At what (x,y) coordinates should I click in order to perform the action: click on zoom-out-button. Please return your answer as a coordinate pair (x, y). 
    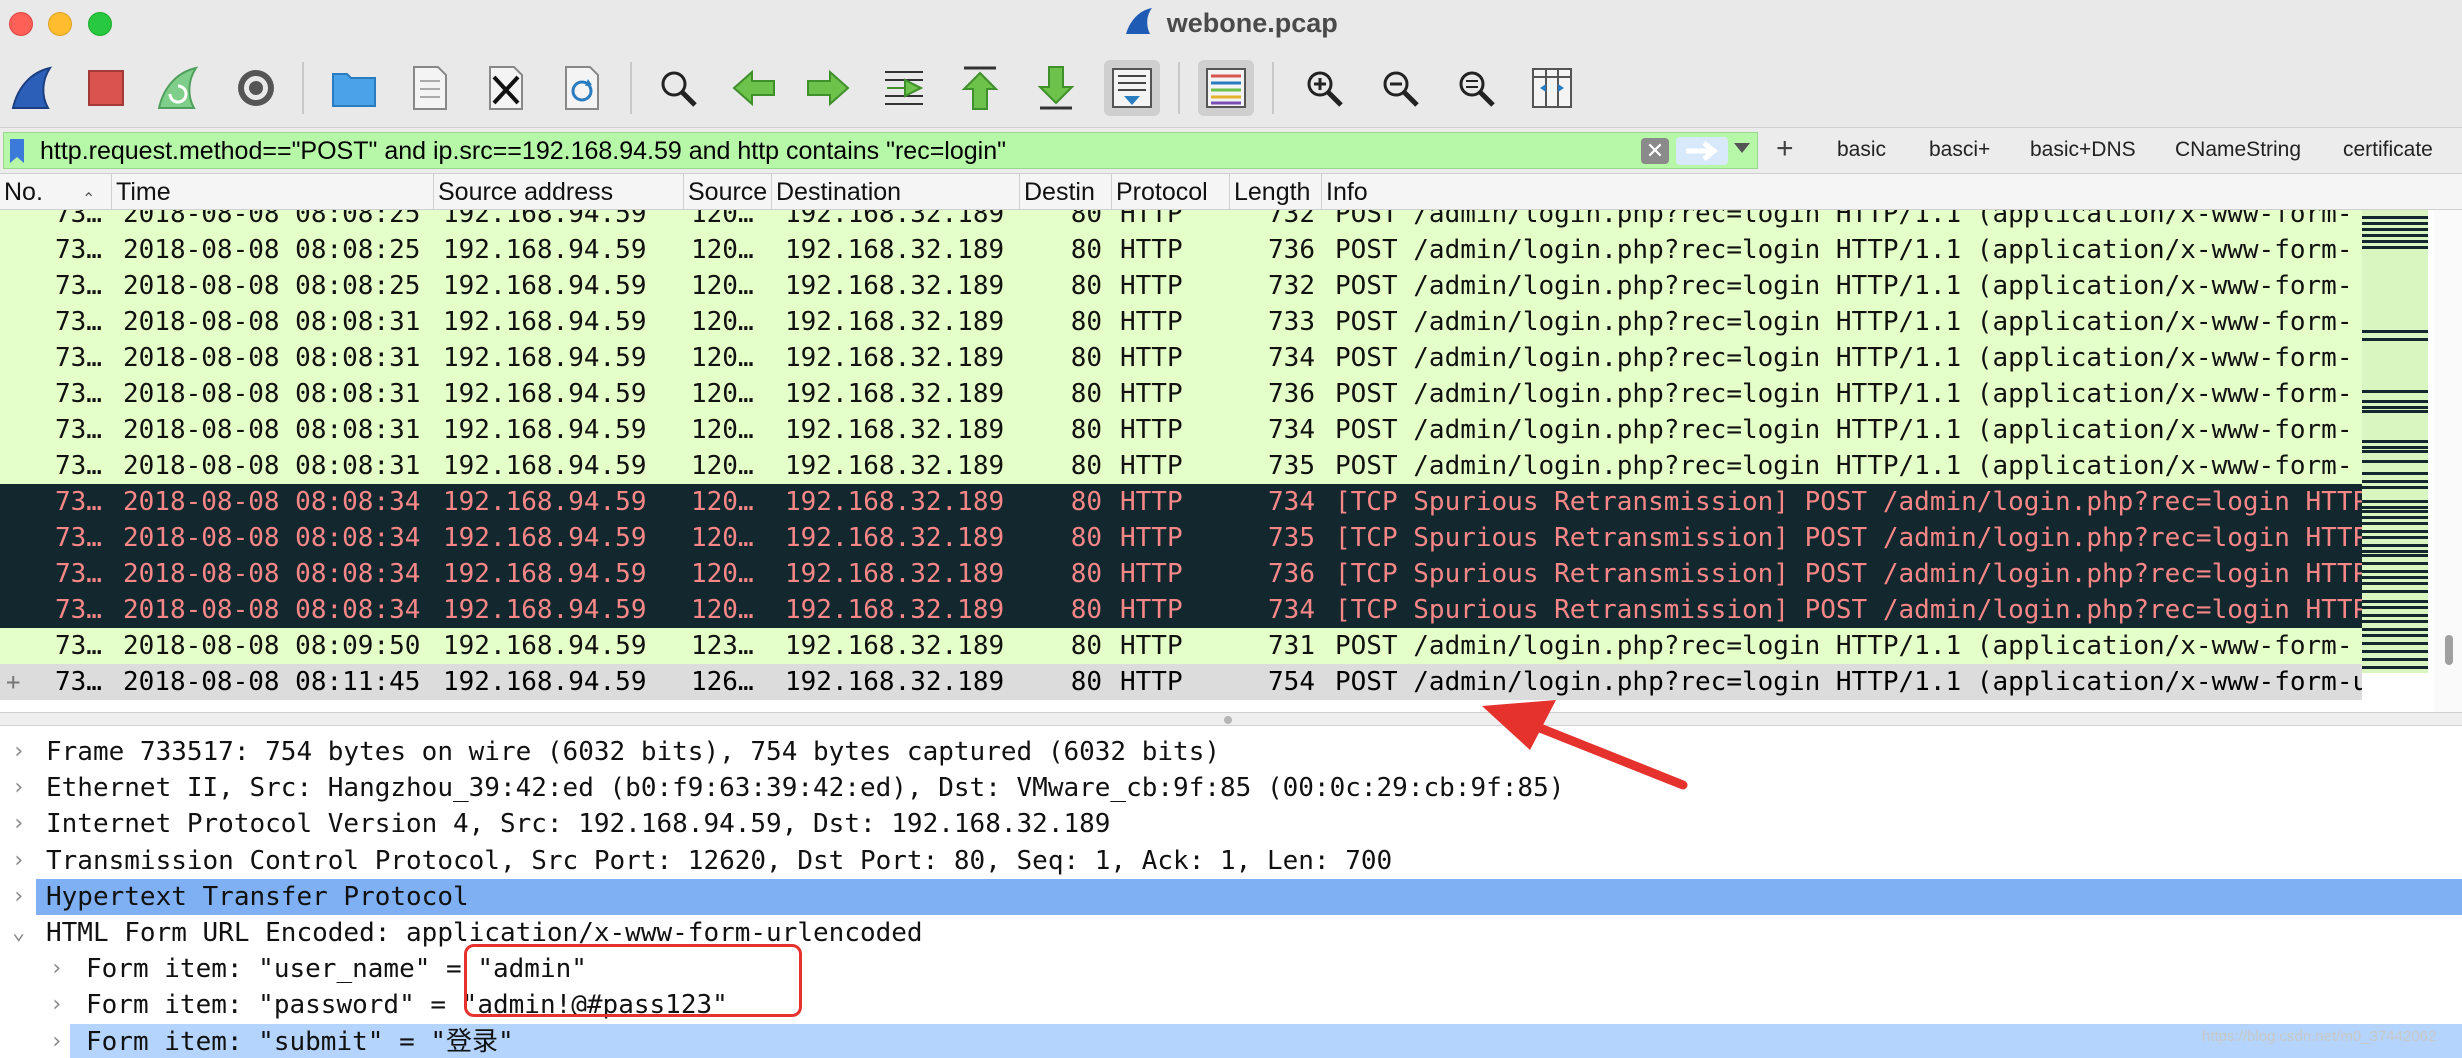
    Looking at the image, I should click on (1400, 88).